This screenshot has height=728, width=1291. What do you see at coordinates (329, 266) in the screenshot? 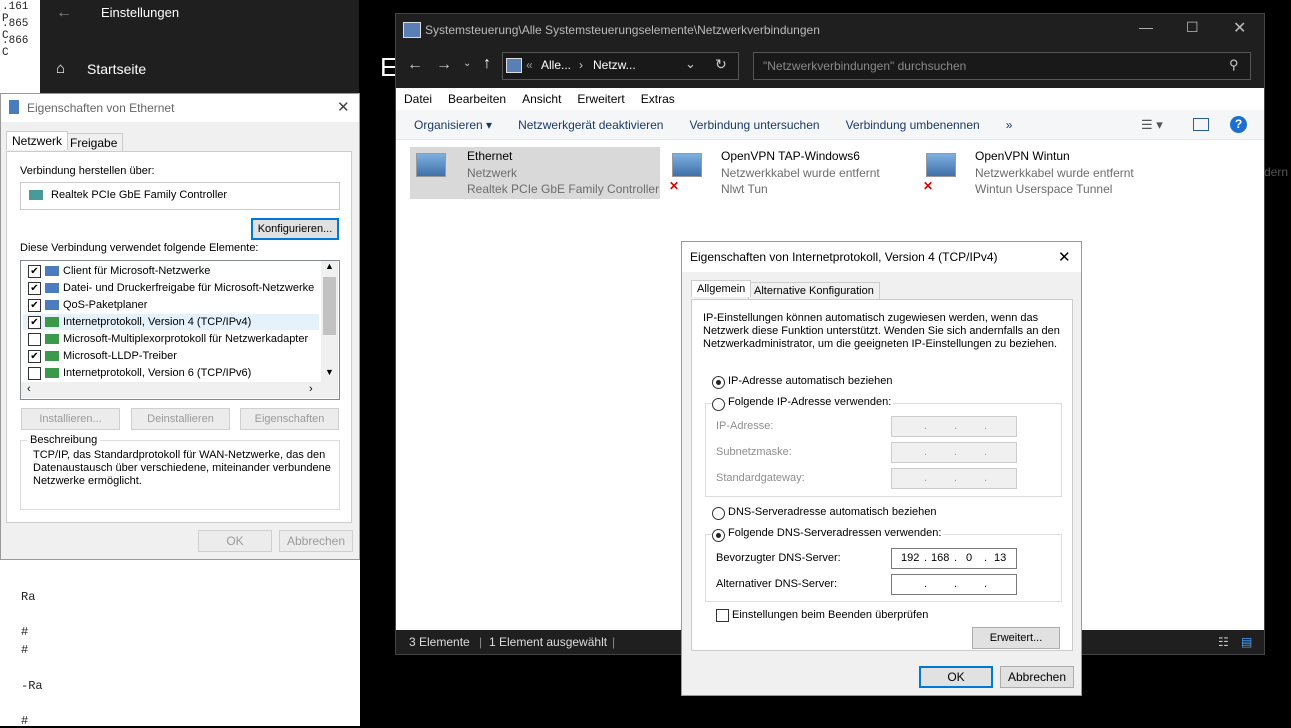
I see `scroll-up-icon: ▲` at bounding box center [329, 266].